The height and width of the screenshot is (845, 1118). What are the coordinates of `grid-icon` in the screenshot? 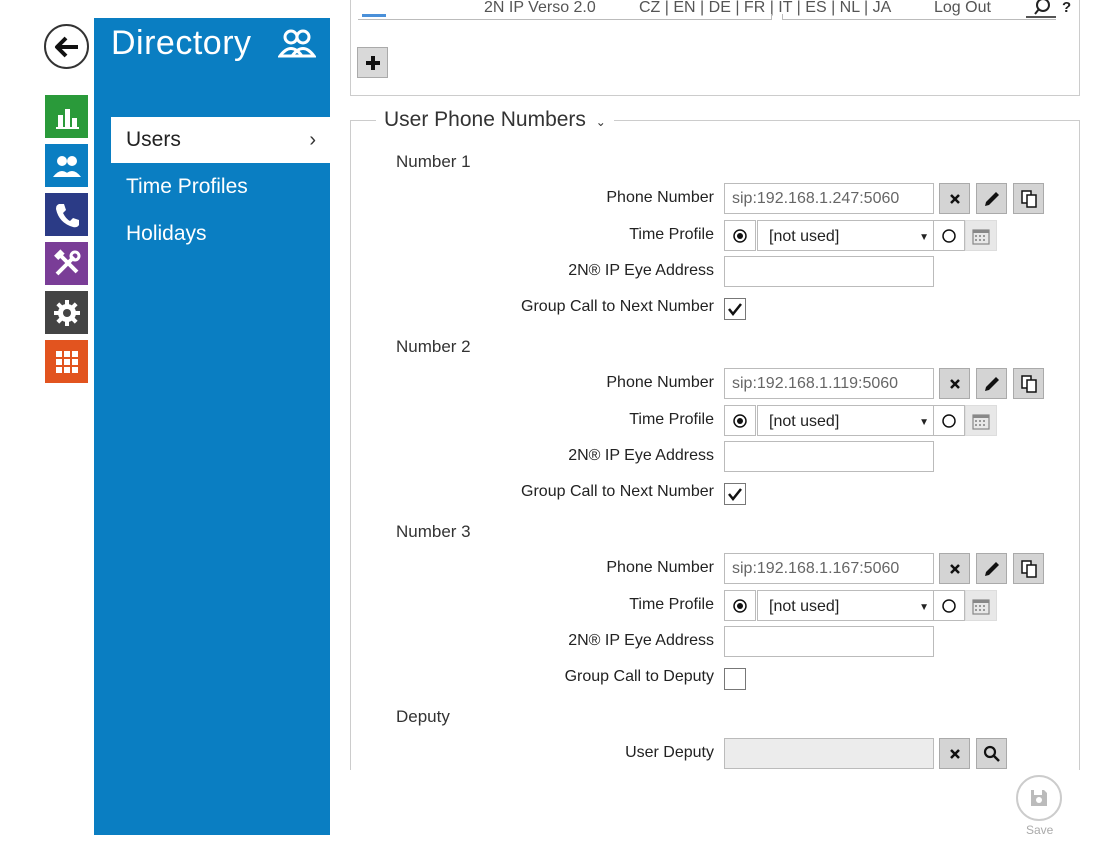 It's located at (66, 361).